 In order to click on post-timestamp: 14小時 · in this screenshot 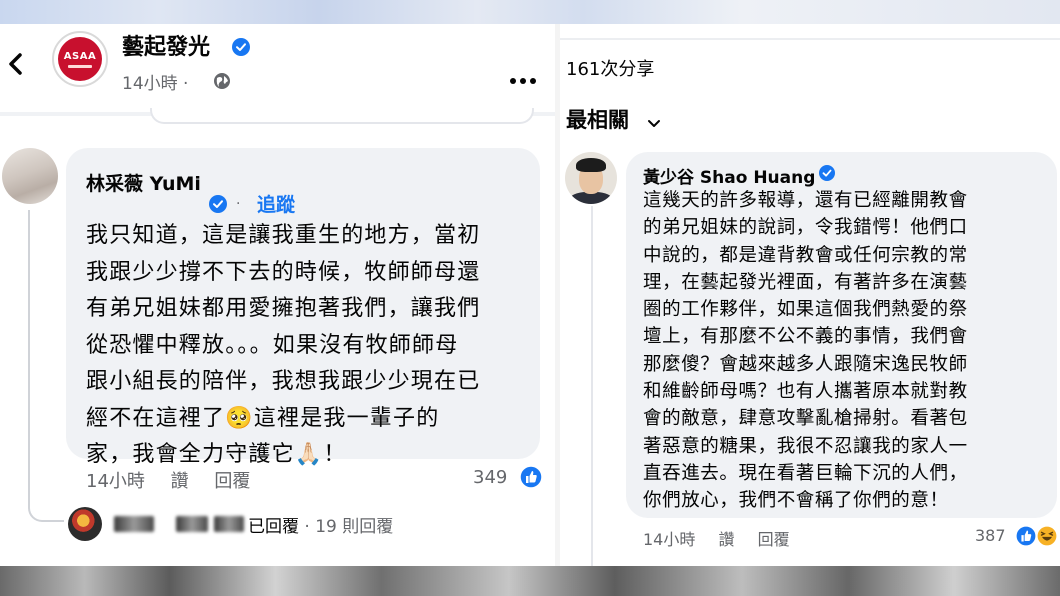, I will do `click(155, 81)`.